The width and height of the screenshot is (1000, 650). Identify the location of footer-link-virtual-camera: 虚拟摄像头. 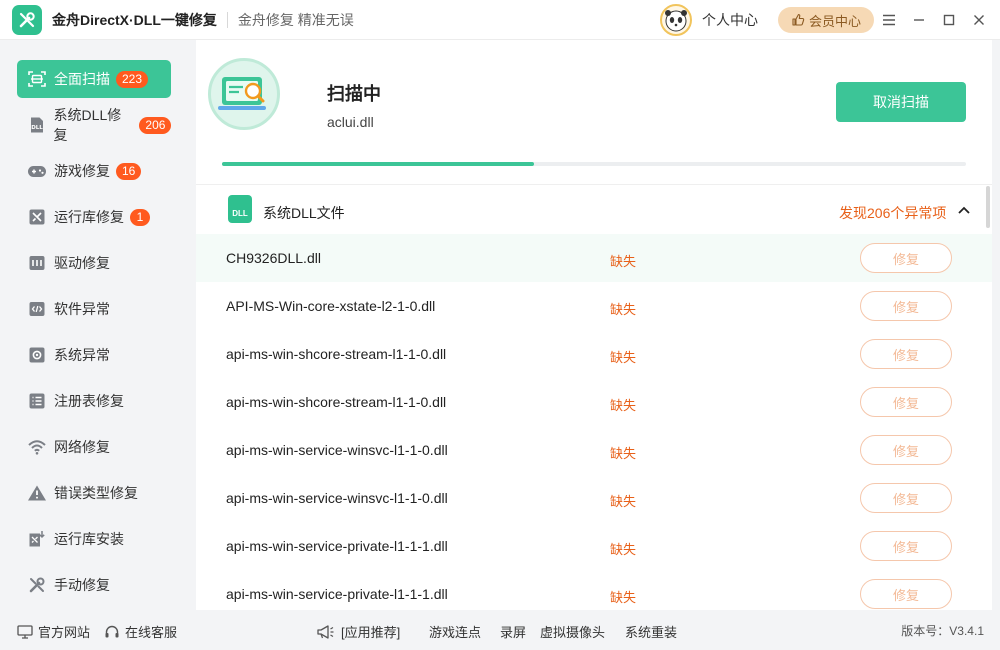
(572, 631).